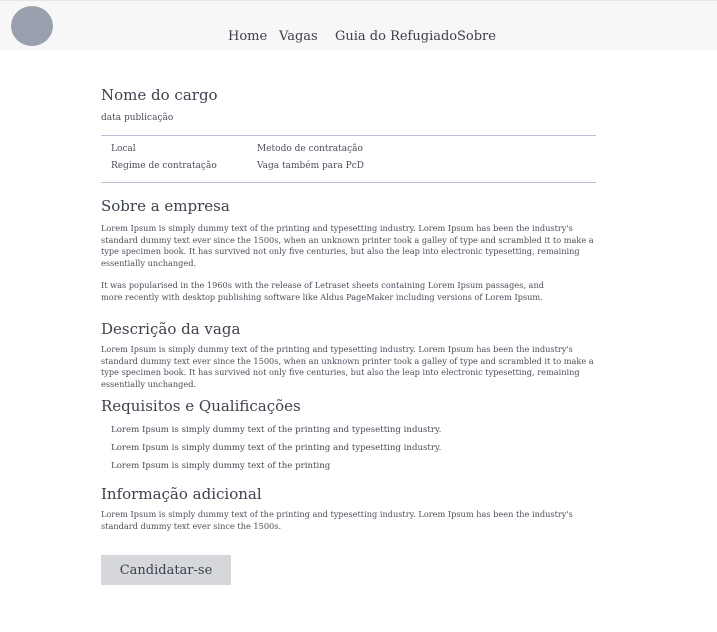  Describe the element at coordinates (137, 118) in the screenshot. I see `publish-date: data publicação` at that location.